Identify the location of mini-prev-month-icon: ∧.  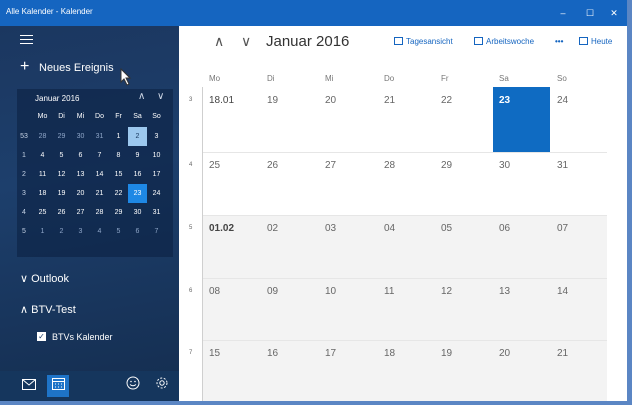
(141, 96).